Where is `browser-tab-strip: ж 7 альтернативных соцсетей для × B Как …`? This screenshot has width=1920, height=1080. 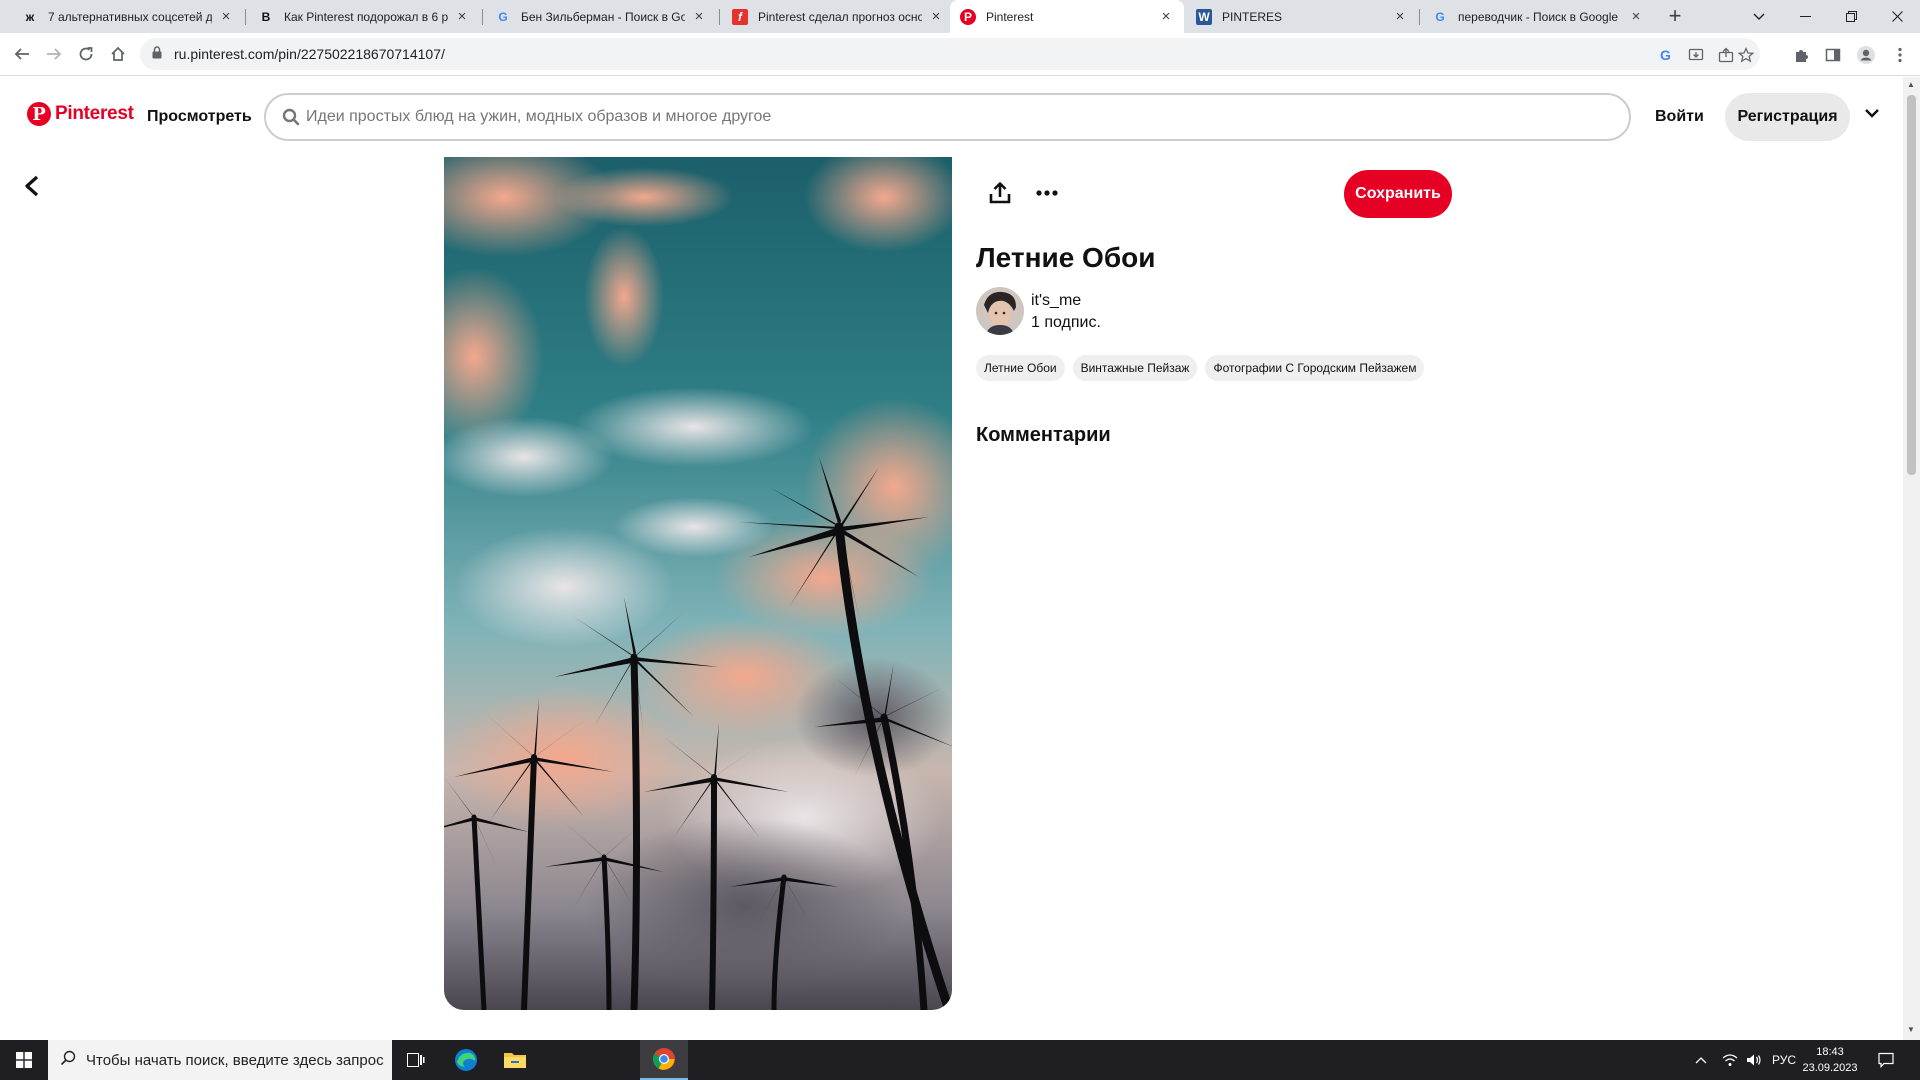
browser-tab-strip: ж 7 альтернативных соцсетей для × B Как … is located at coordinates (960, 16).